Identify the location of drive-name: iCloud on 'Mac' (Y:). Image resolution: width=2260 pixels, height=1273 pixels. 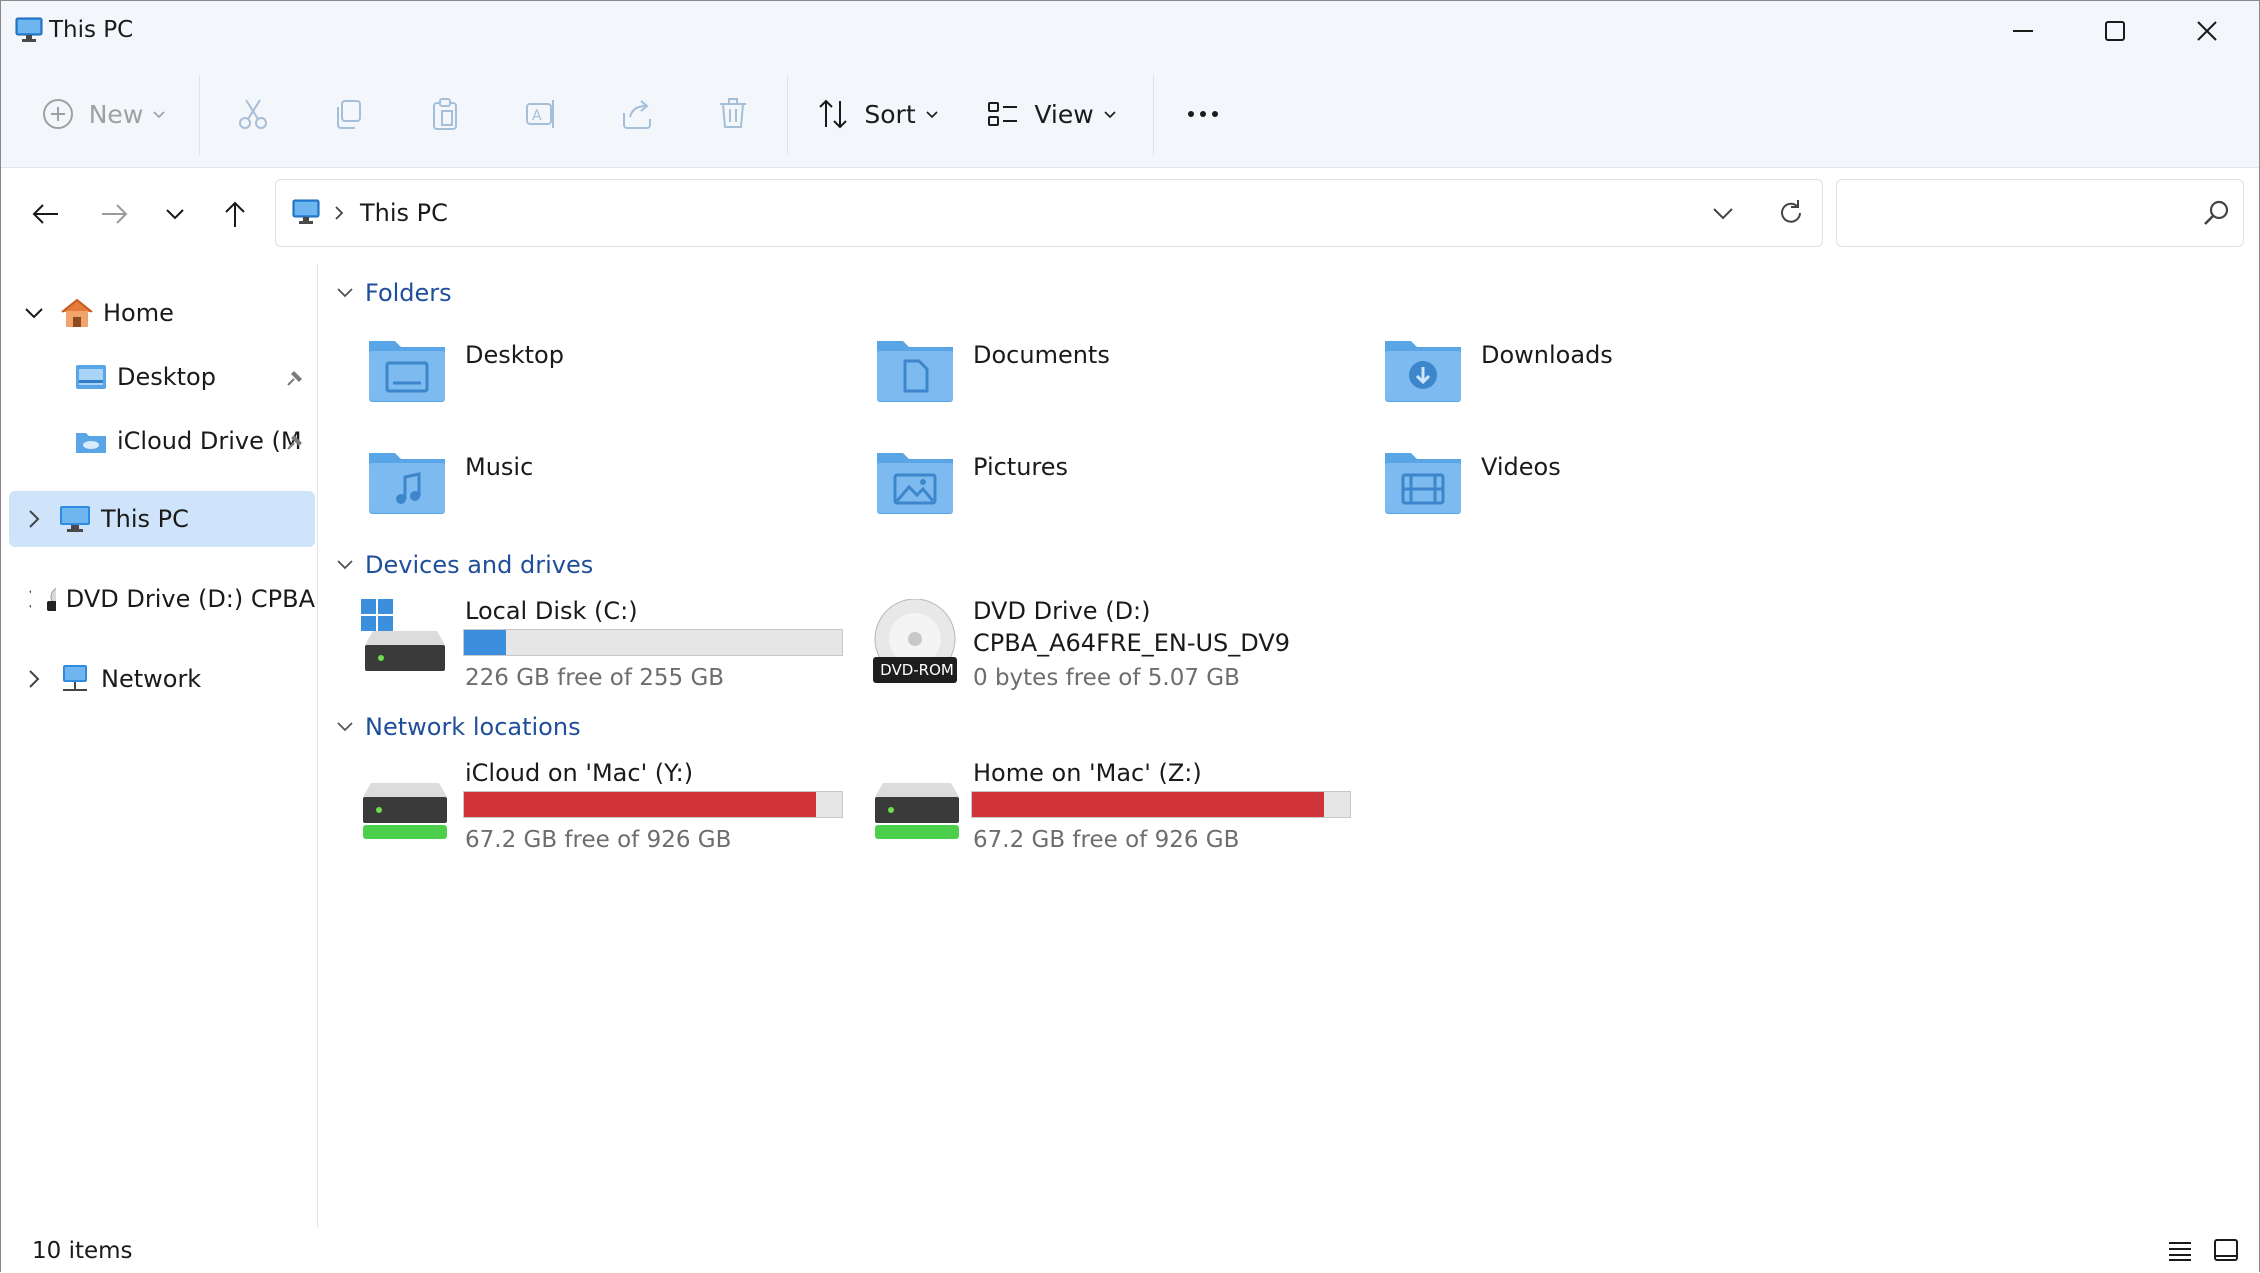
(579, 773).